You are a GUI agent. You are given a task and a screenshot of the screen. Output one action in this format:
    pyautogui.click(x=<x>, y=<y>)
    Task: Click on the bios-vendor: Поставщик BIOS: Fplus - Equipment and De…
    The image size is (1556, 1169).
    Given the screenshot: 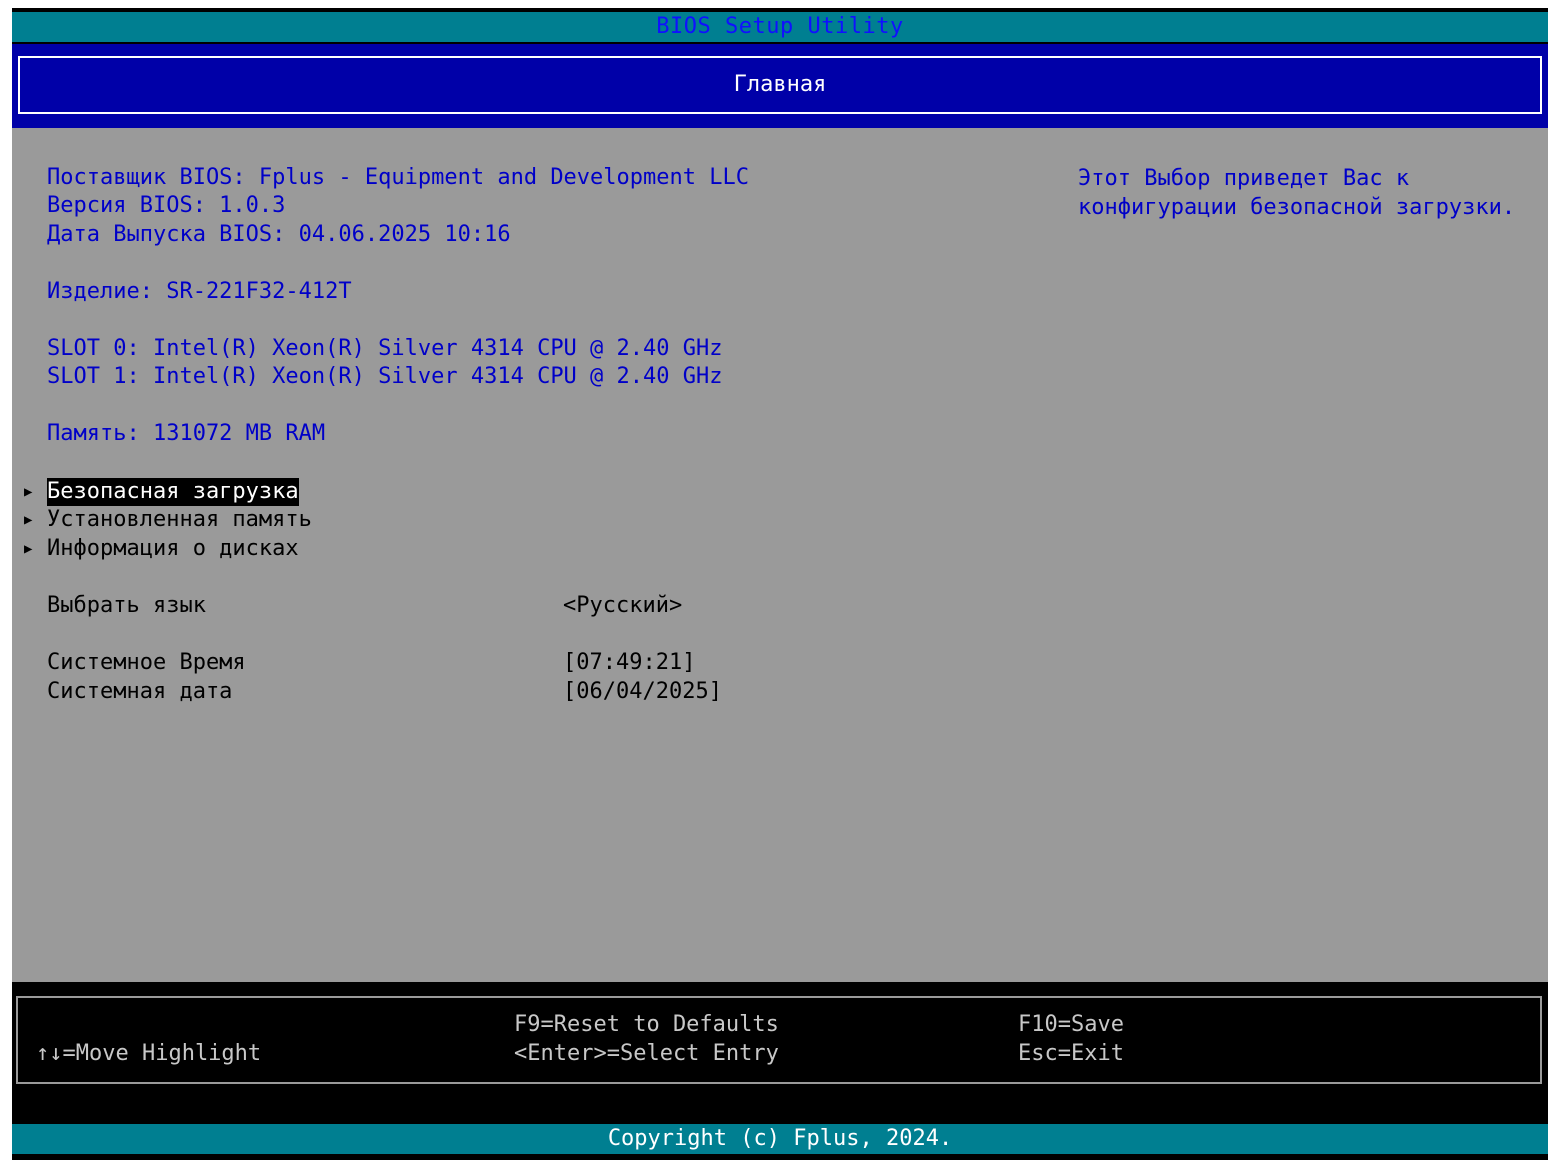 What is the action you would take?
    pyautogui.click(x=398, y=177)
    